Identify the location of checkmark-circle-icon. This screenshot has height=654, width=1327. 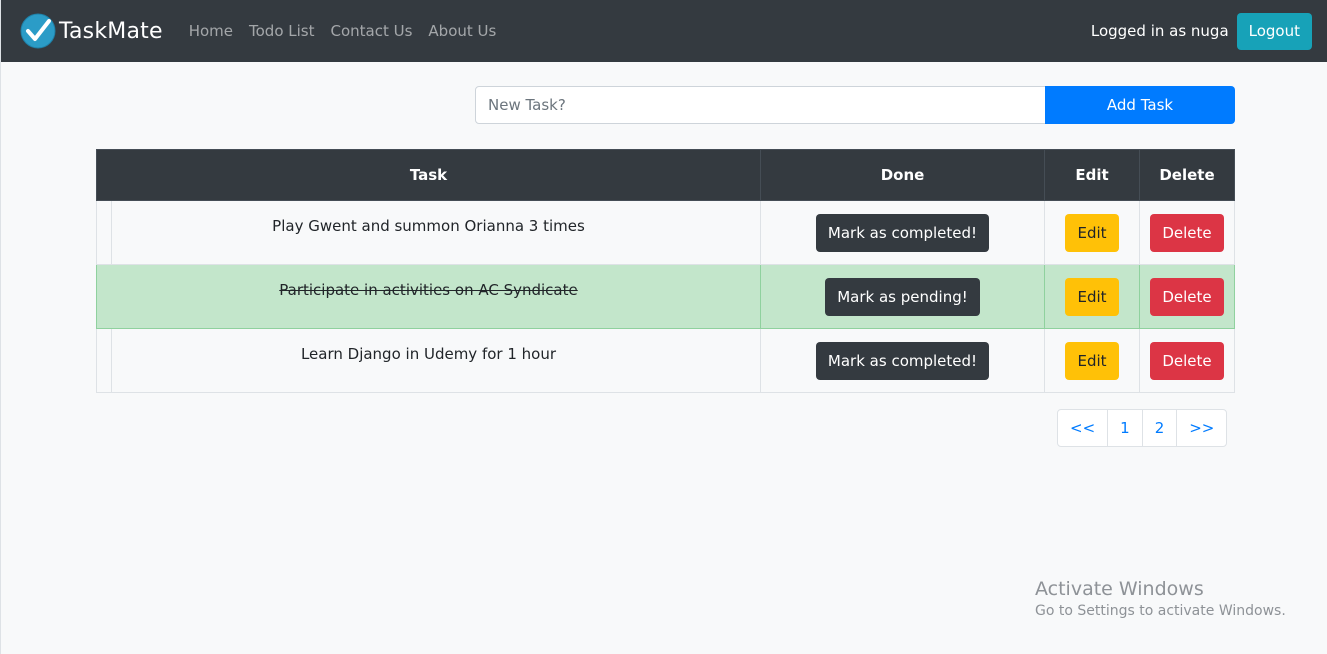
(38, 31).